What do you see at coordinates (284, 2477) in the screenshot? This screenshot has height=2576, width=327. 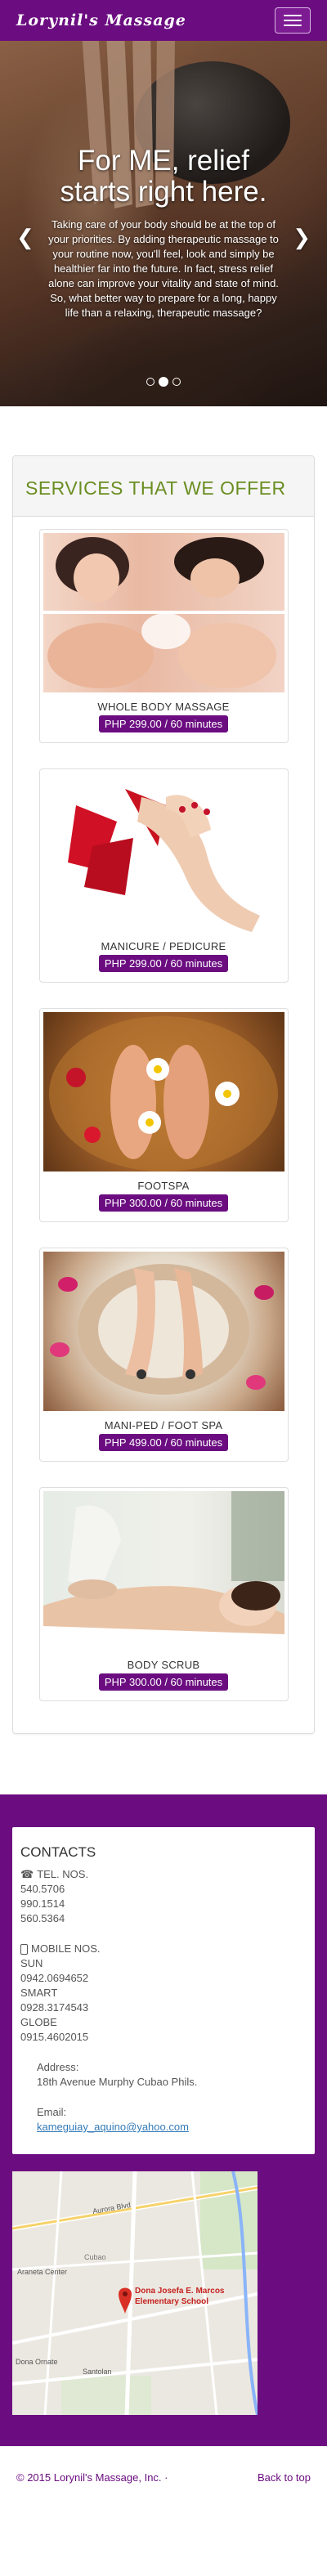 I see `back-to-top-link: Back to top` at bounding box center [284, 2477].